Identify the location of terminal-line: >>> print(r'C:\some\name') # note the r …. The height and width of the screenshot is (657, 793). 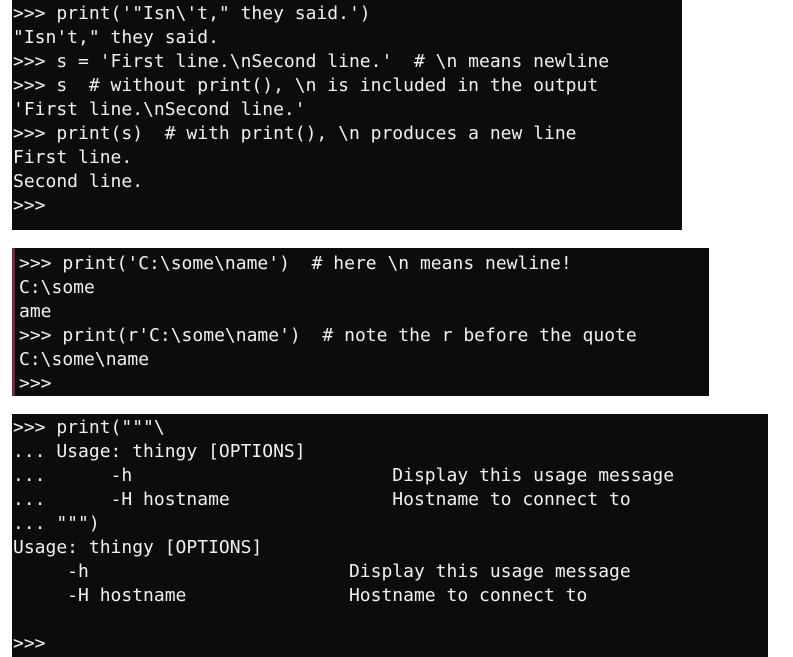
(328, 335).